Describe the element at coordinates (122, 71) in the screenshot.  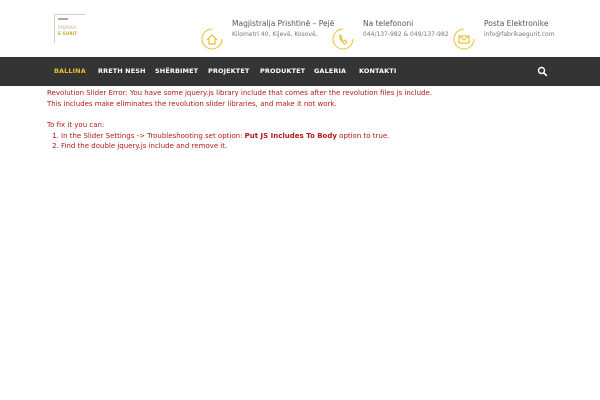
I see `nav-item-rreth-nesh: RRETH NESH` at that location.